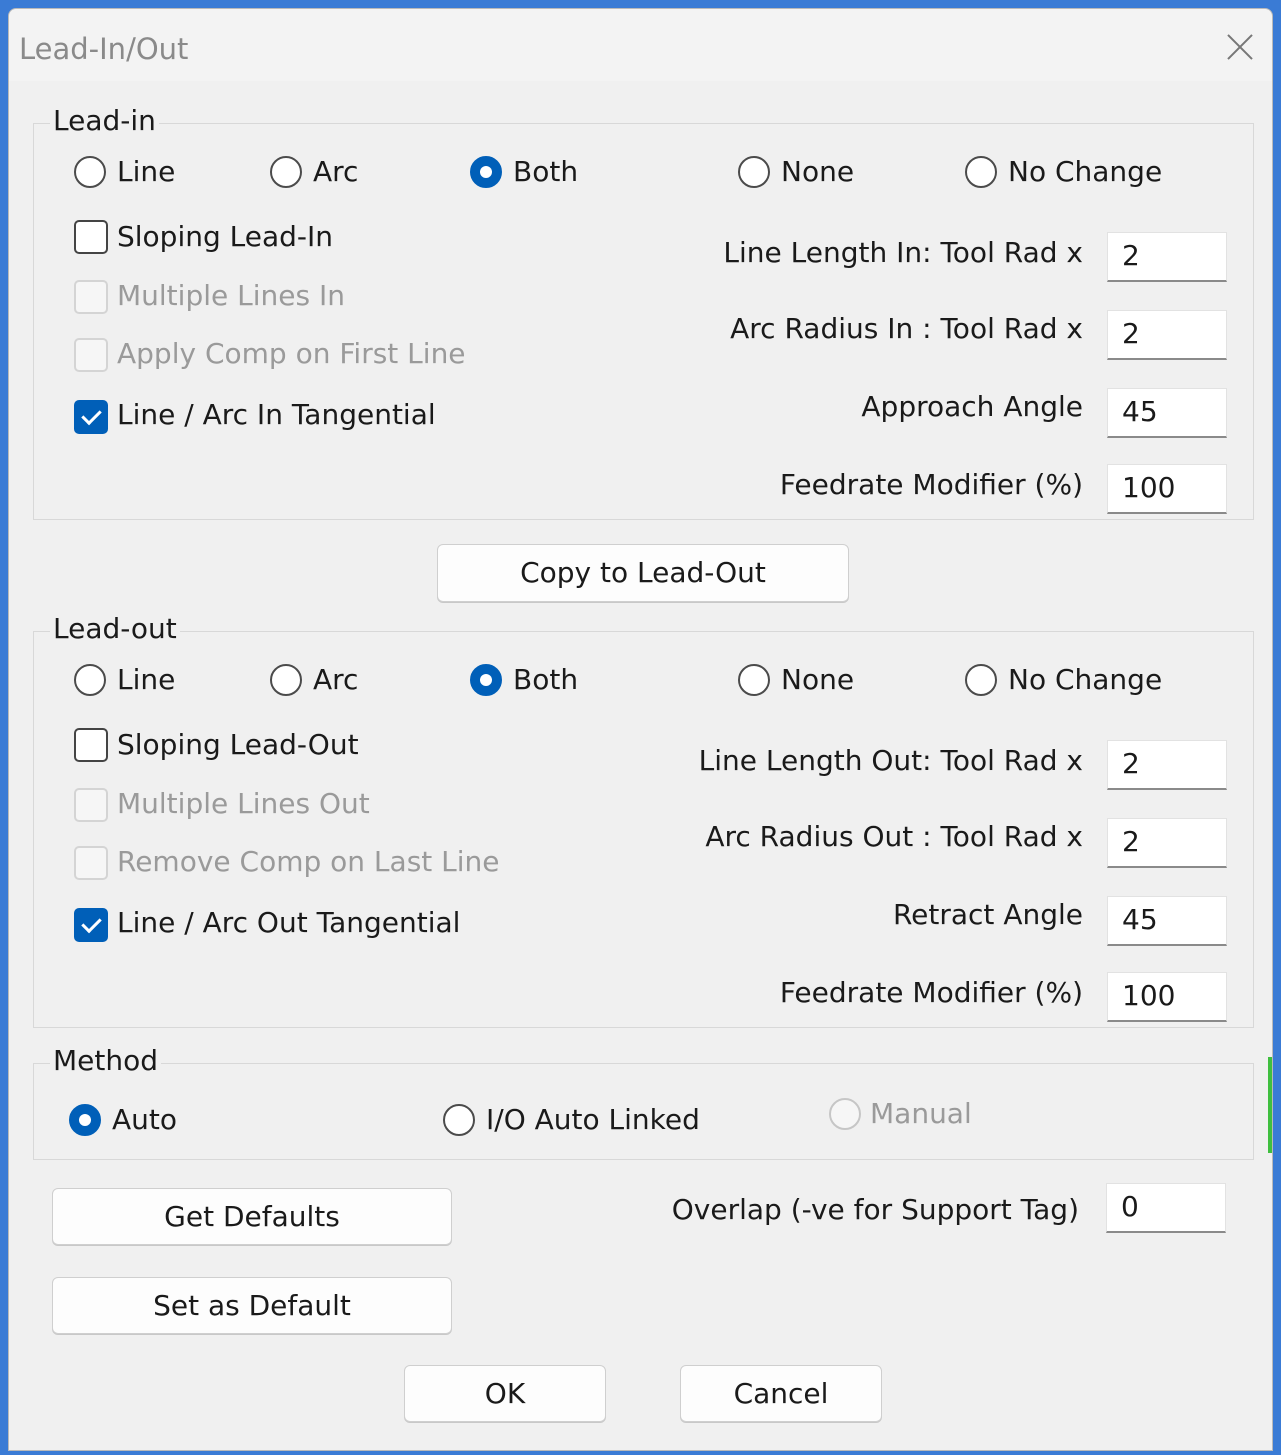 The height and width of the screenshot is (1455, 1281). Describe the element at coordinates (1167, 921) in the screenshot. I see `retract-angle-input: 45` at that location.